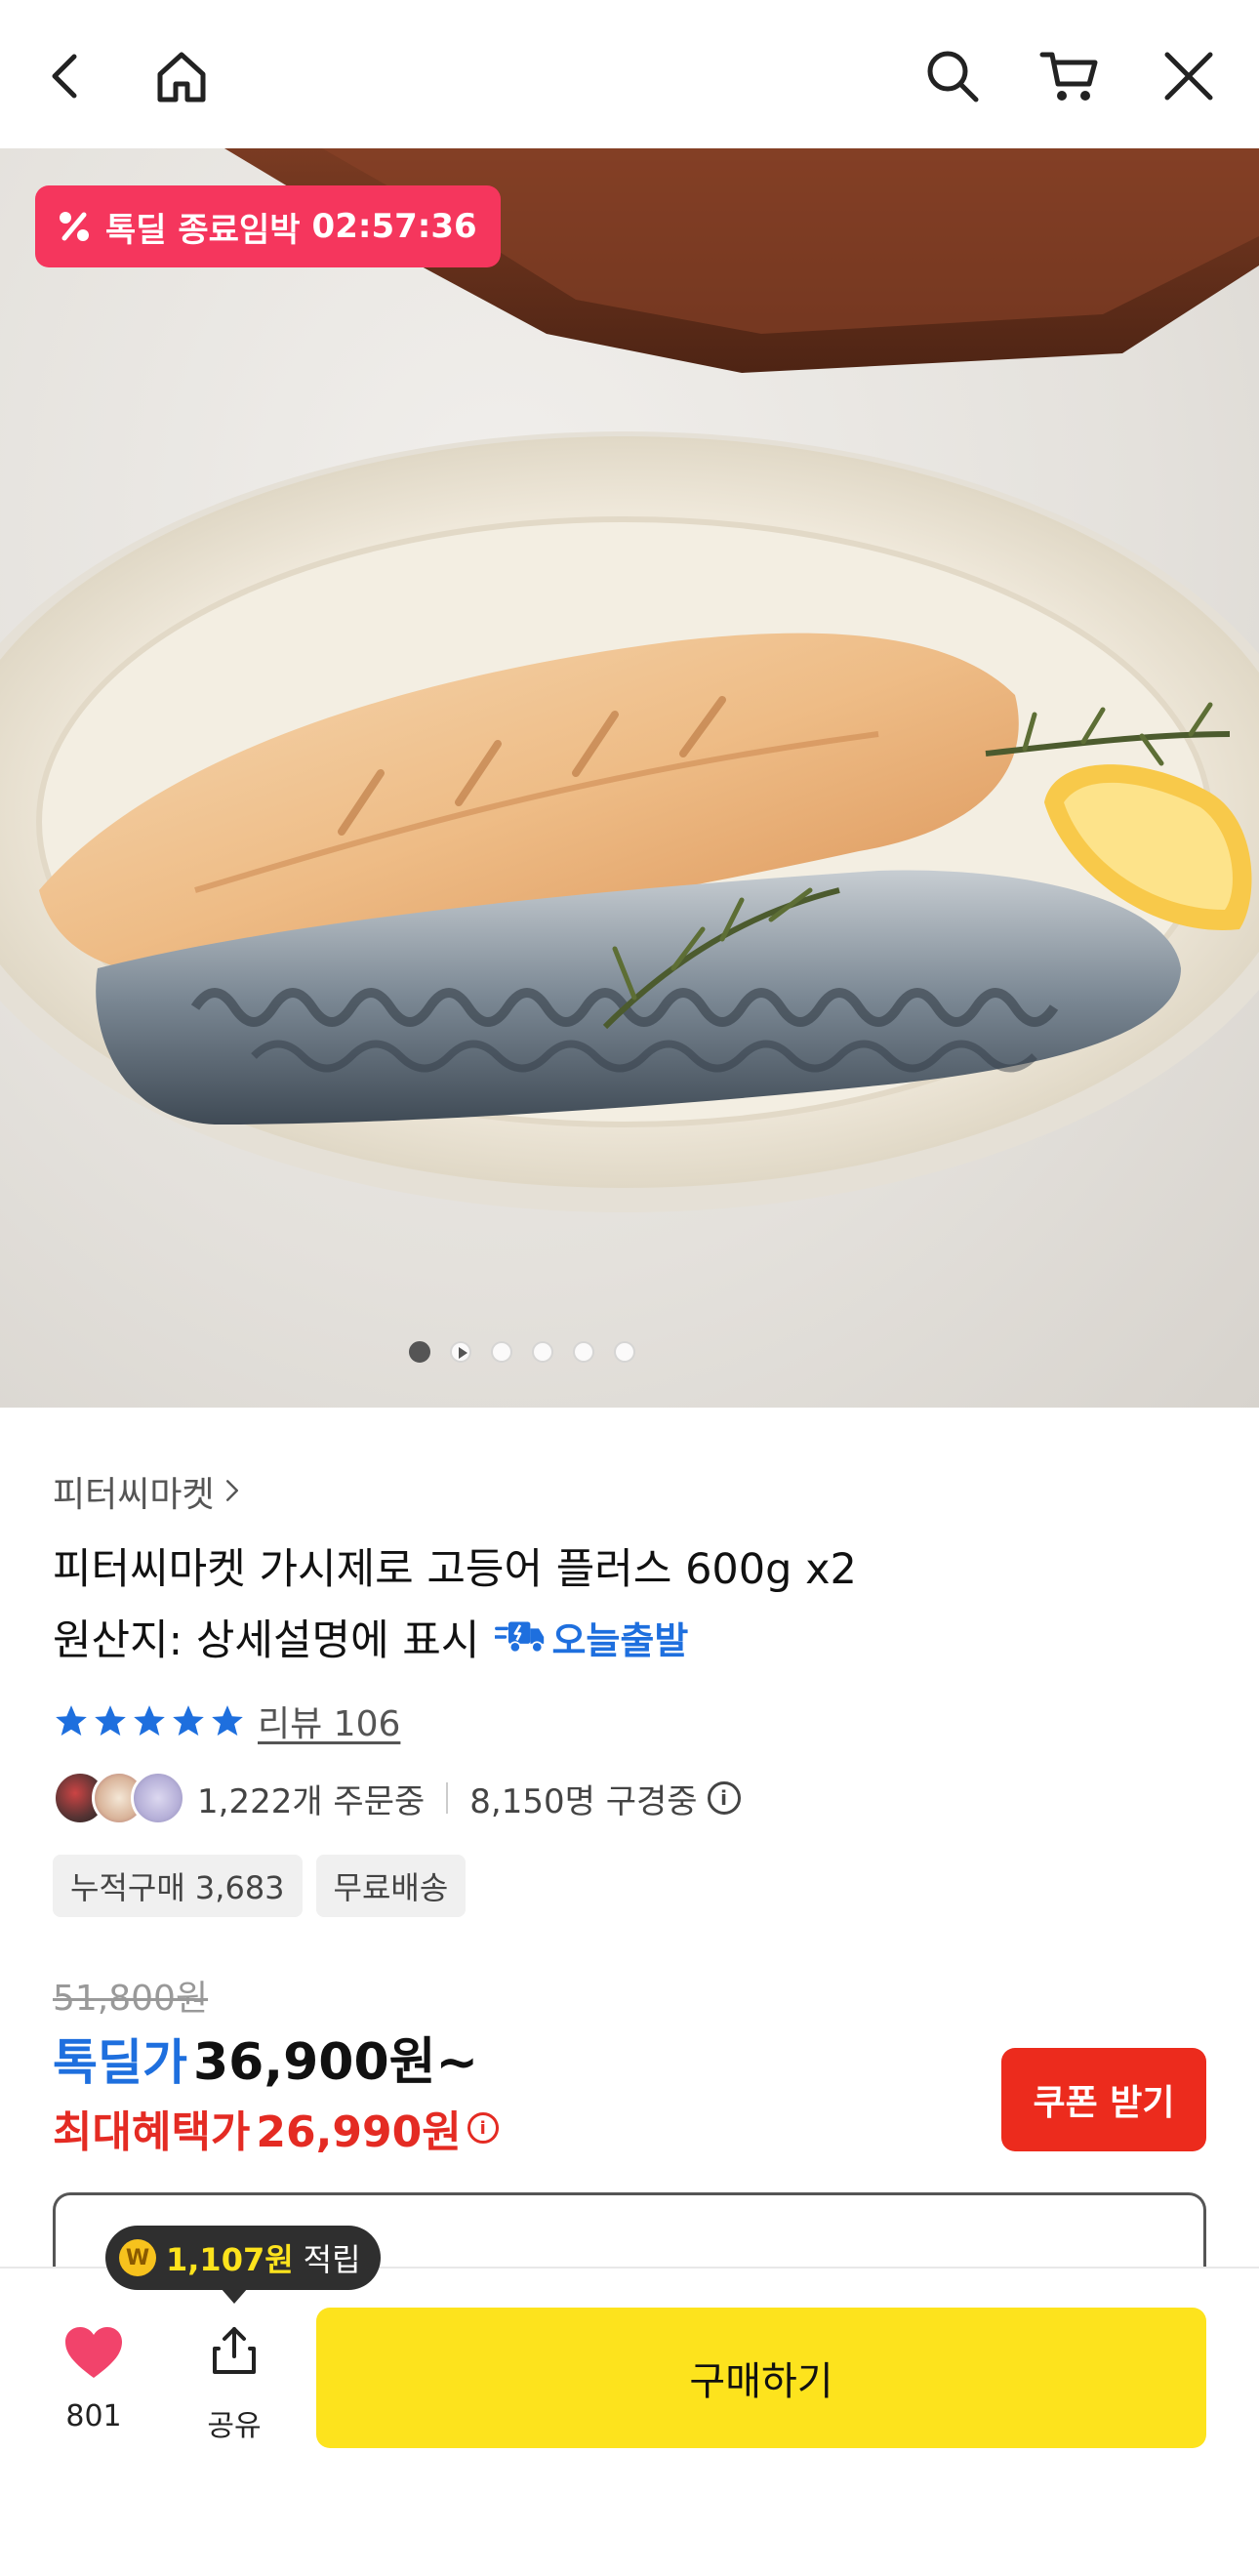  Describe the element at coordinates (158, 1798) in the screenshot. I see `avatar` at that location.